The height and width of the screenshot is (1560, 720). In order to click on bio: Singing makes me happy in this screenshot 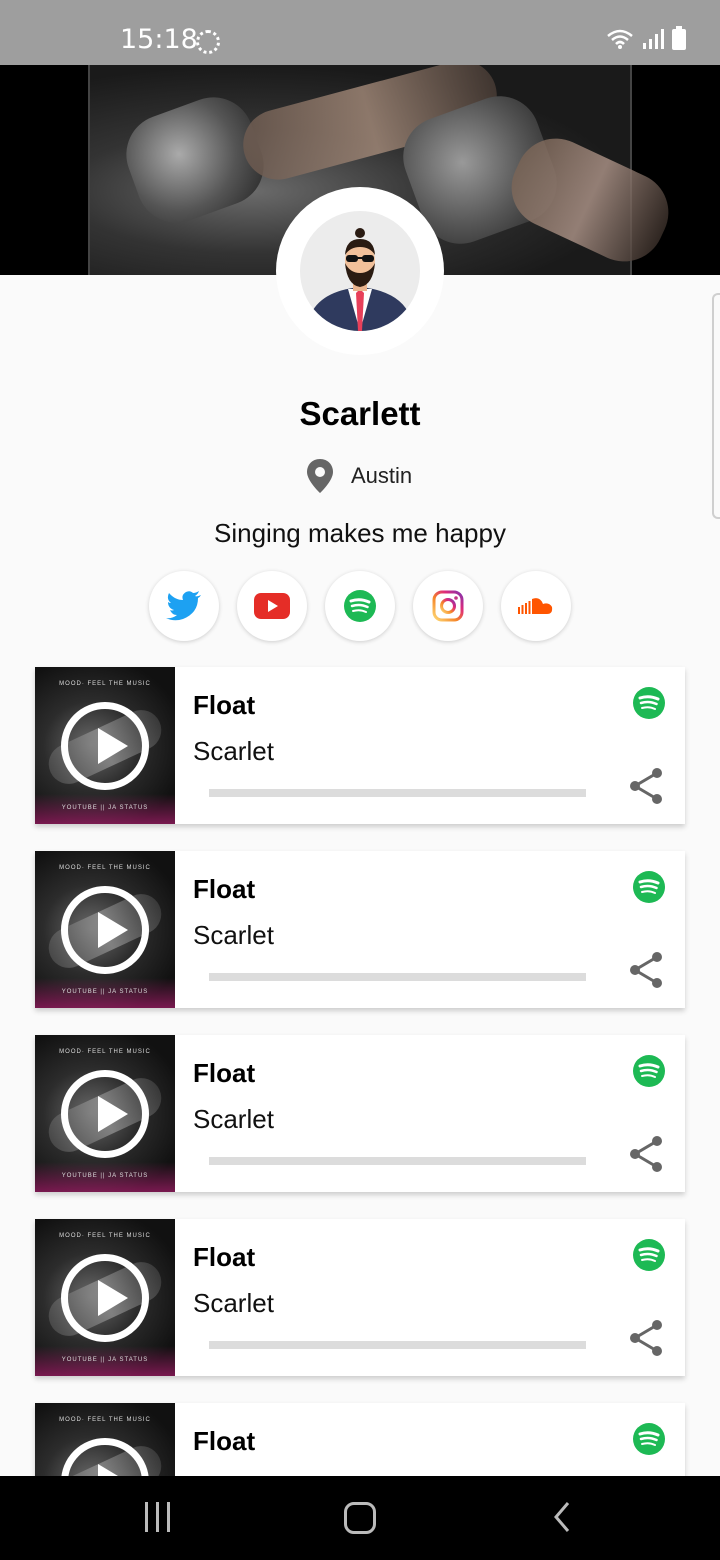, I will do `click(360, 533)`.